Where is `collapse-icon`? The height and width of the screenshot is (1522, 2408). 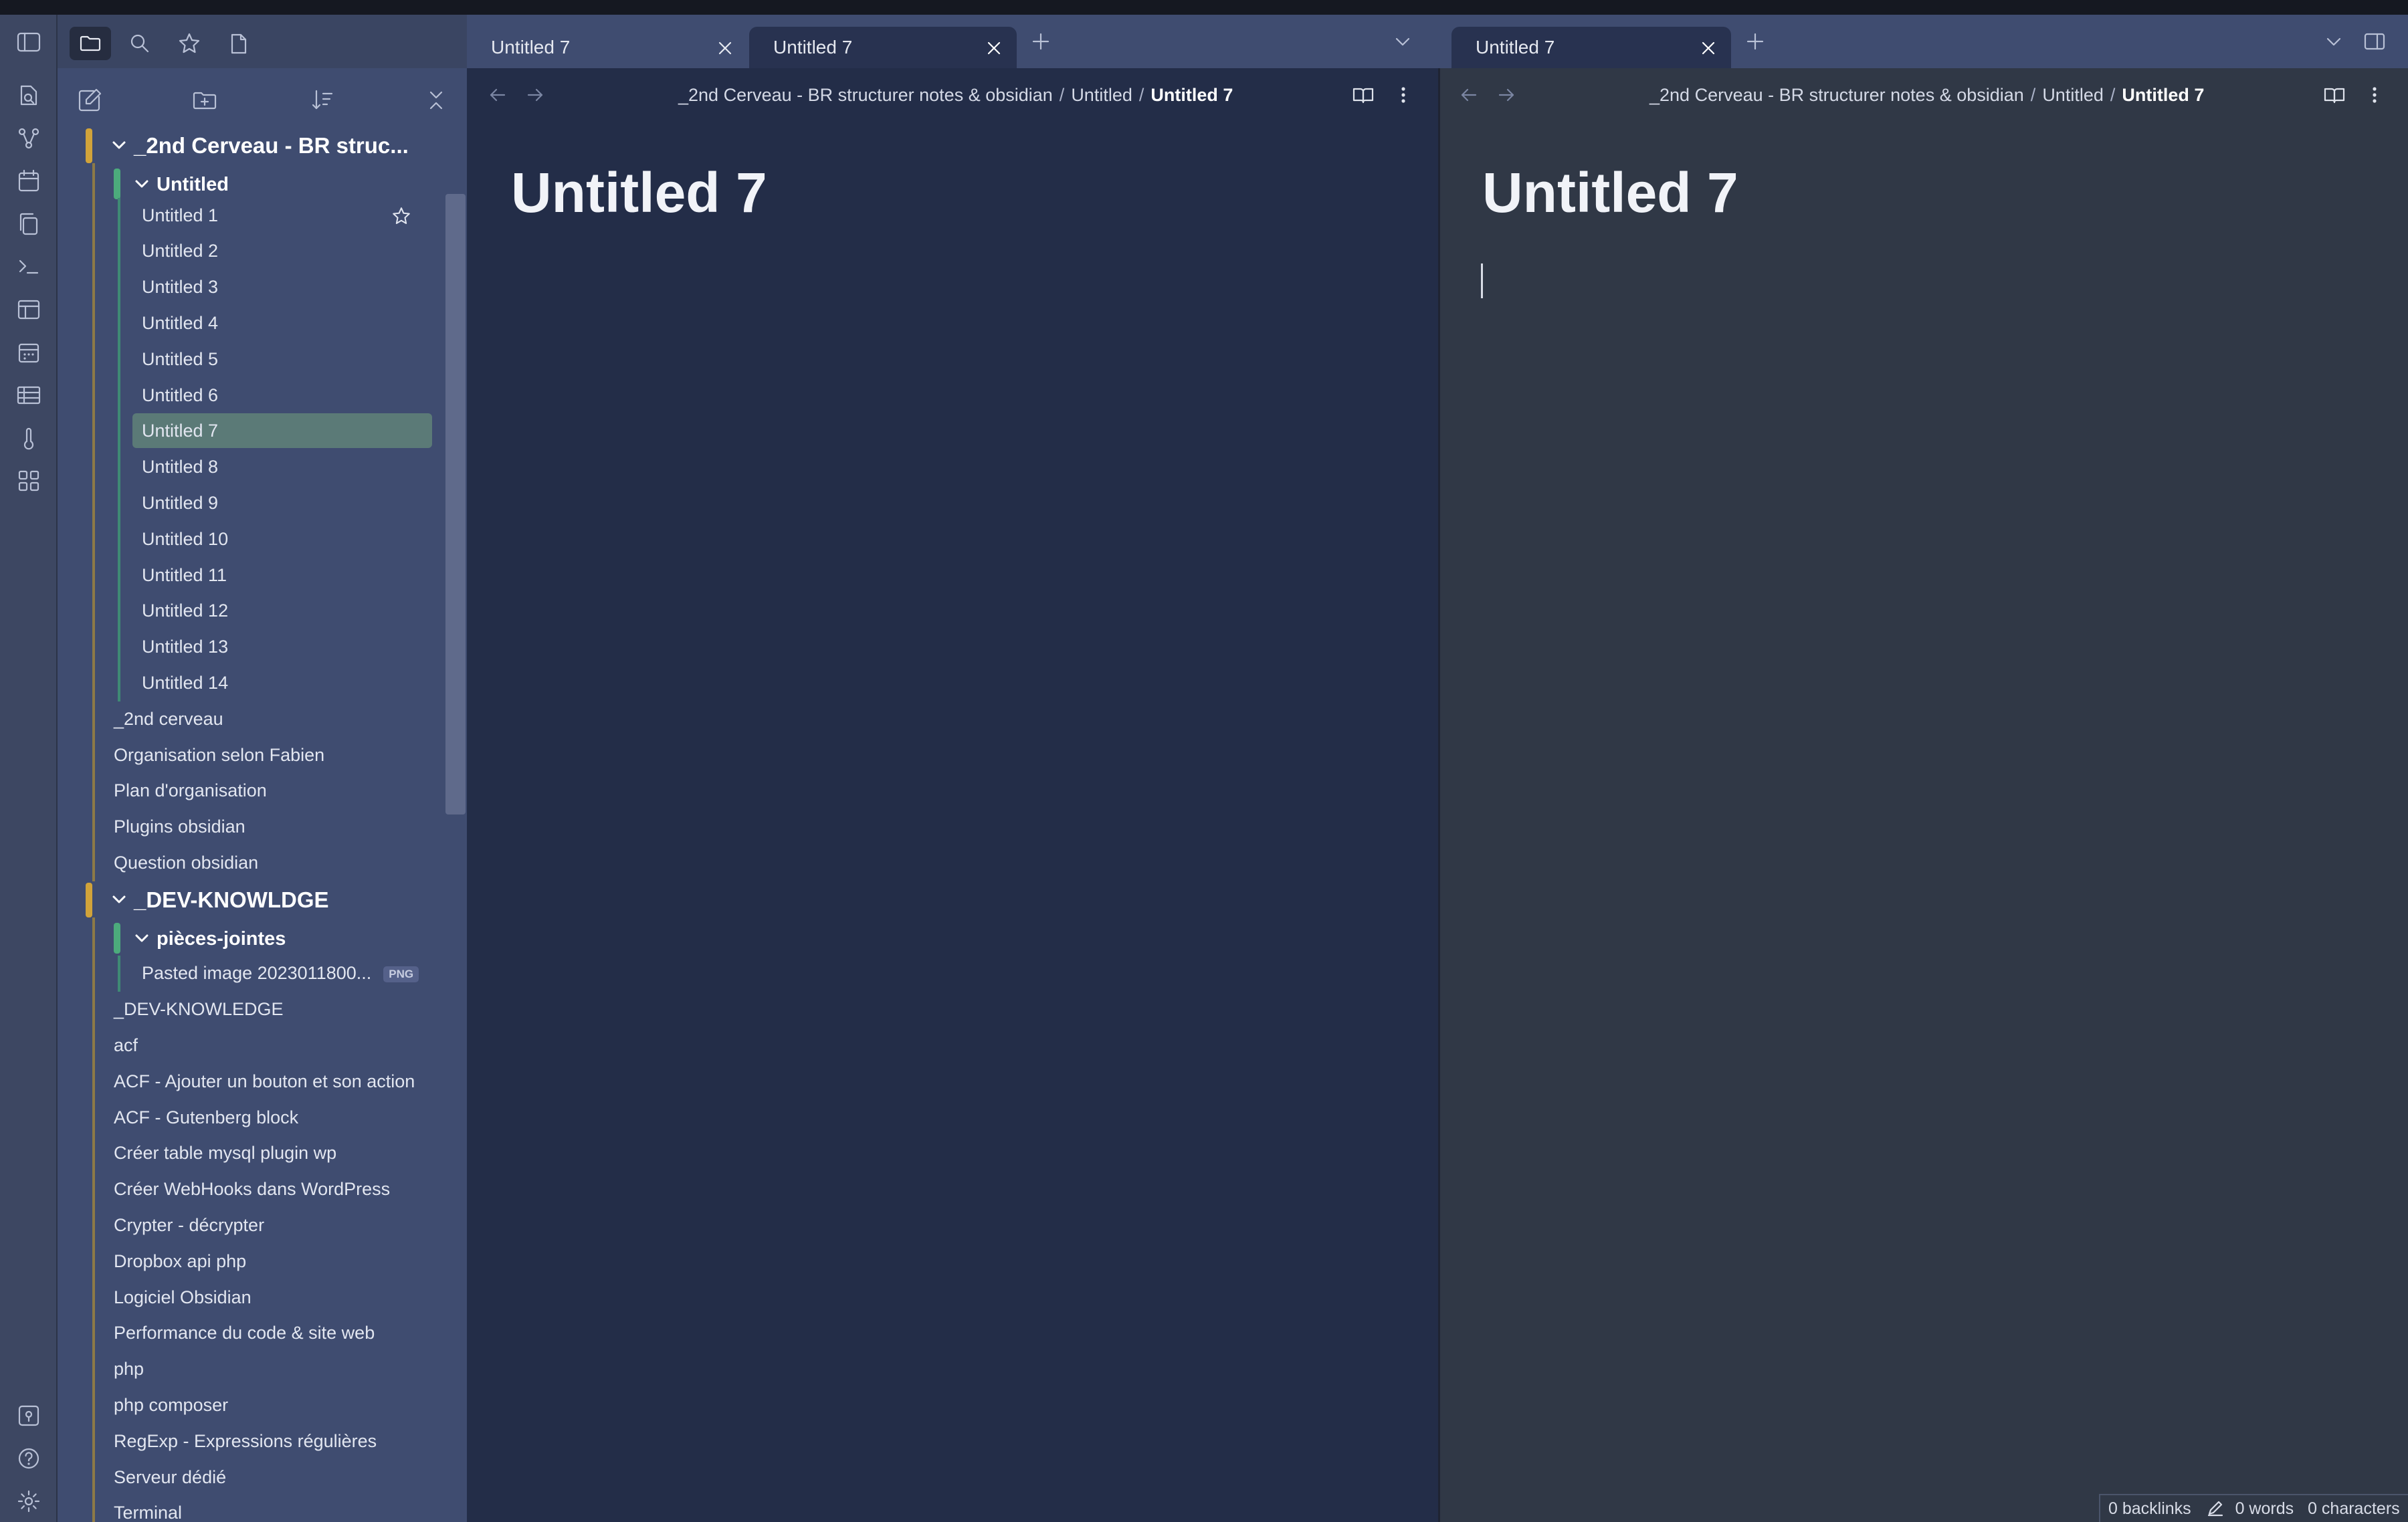 collapse-icon is located at coordinates (436, 100).